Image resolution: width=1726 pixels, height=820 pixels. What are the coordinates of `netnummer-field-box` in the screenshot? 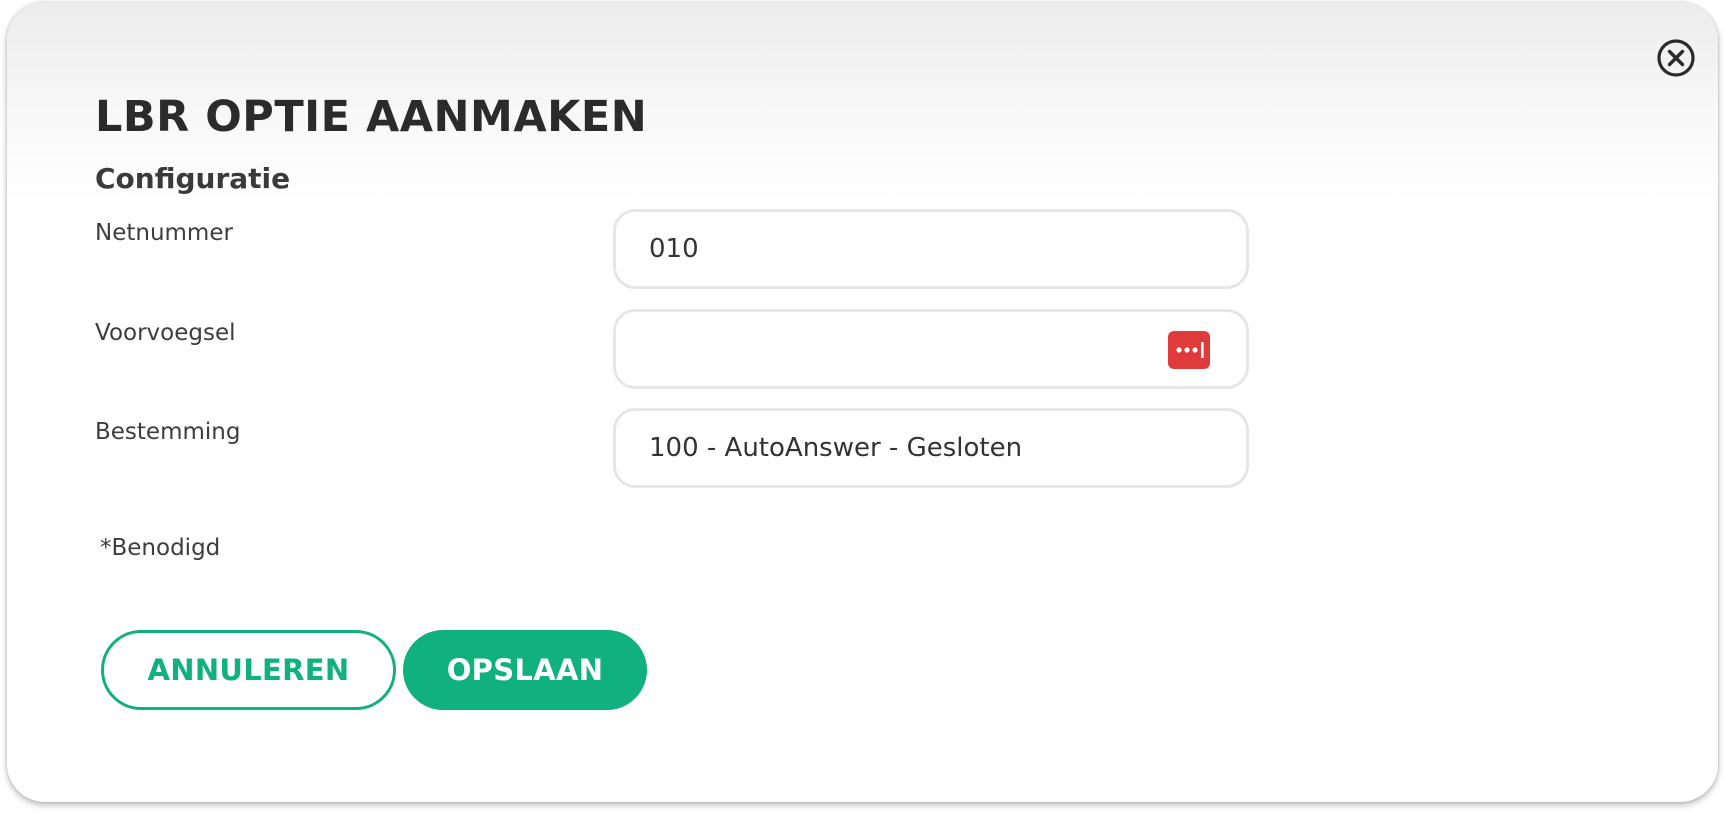 It's located at (931, 249).